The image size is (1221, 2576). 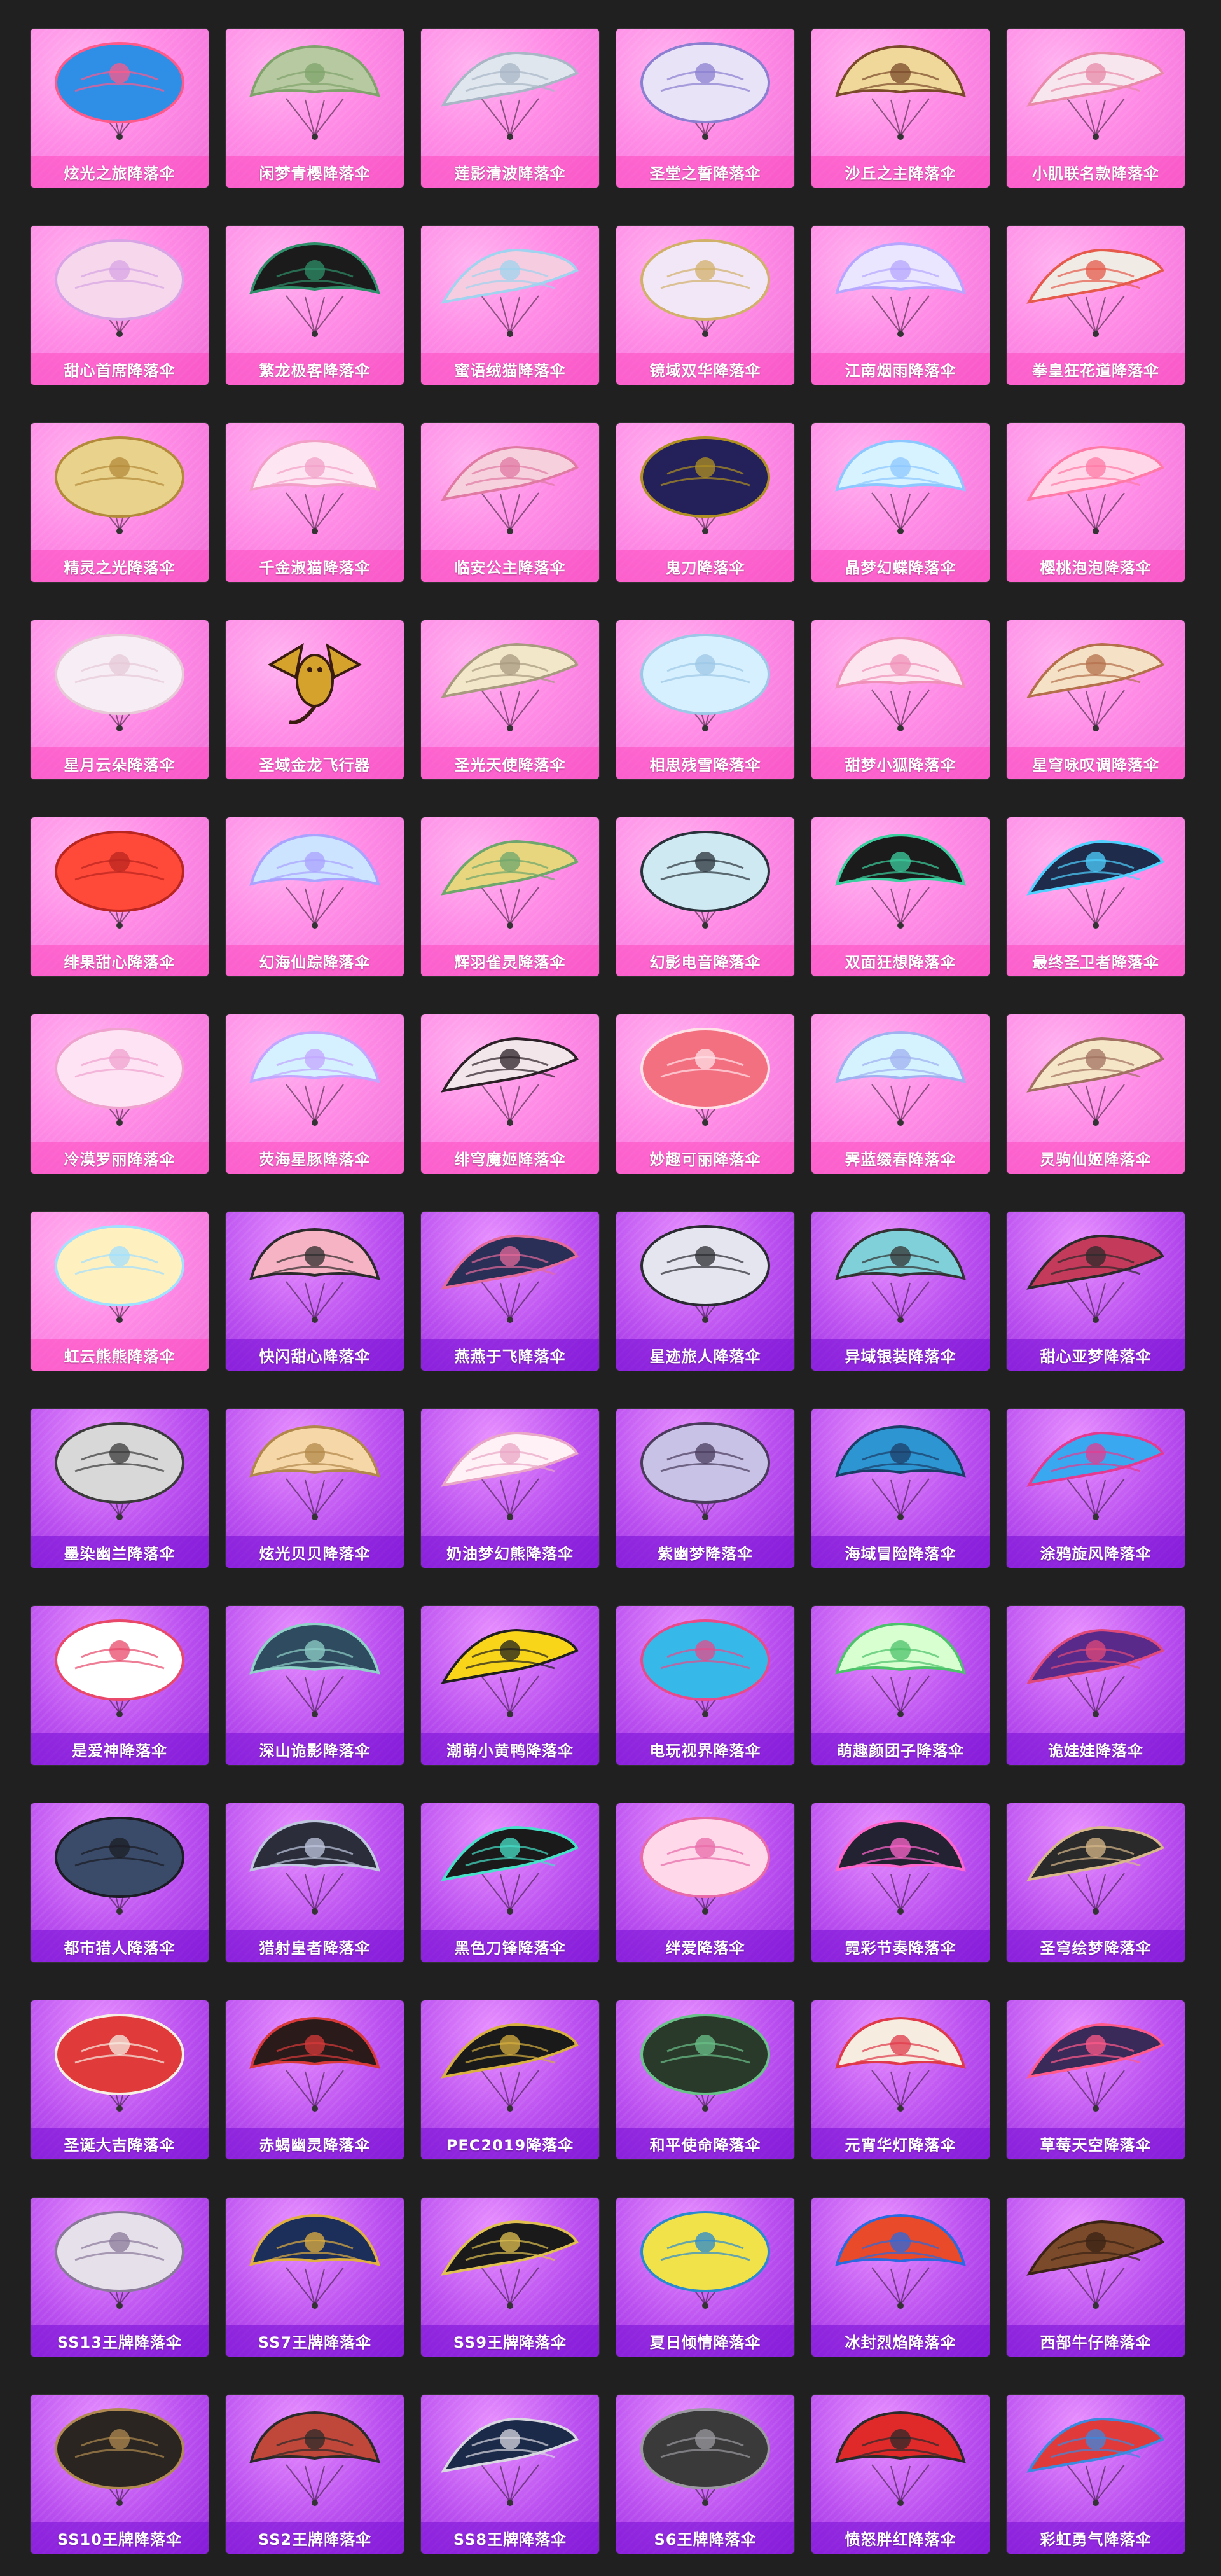 I want to click on skin-card: 江南烟雨降落伞, so click(x=900, y=305).